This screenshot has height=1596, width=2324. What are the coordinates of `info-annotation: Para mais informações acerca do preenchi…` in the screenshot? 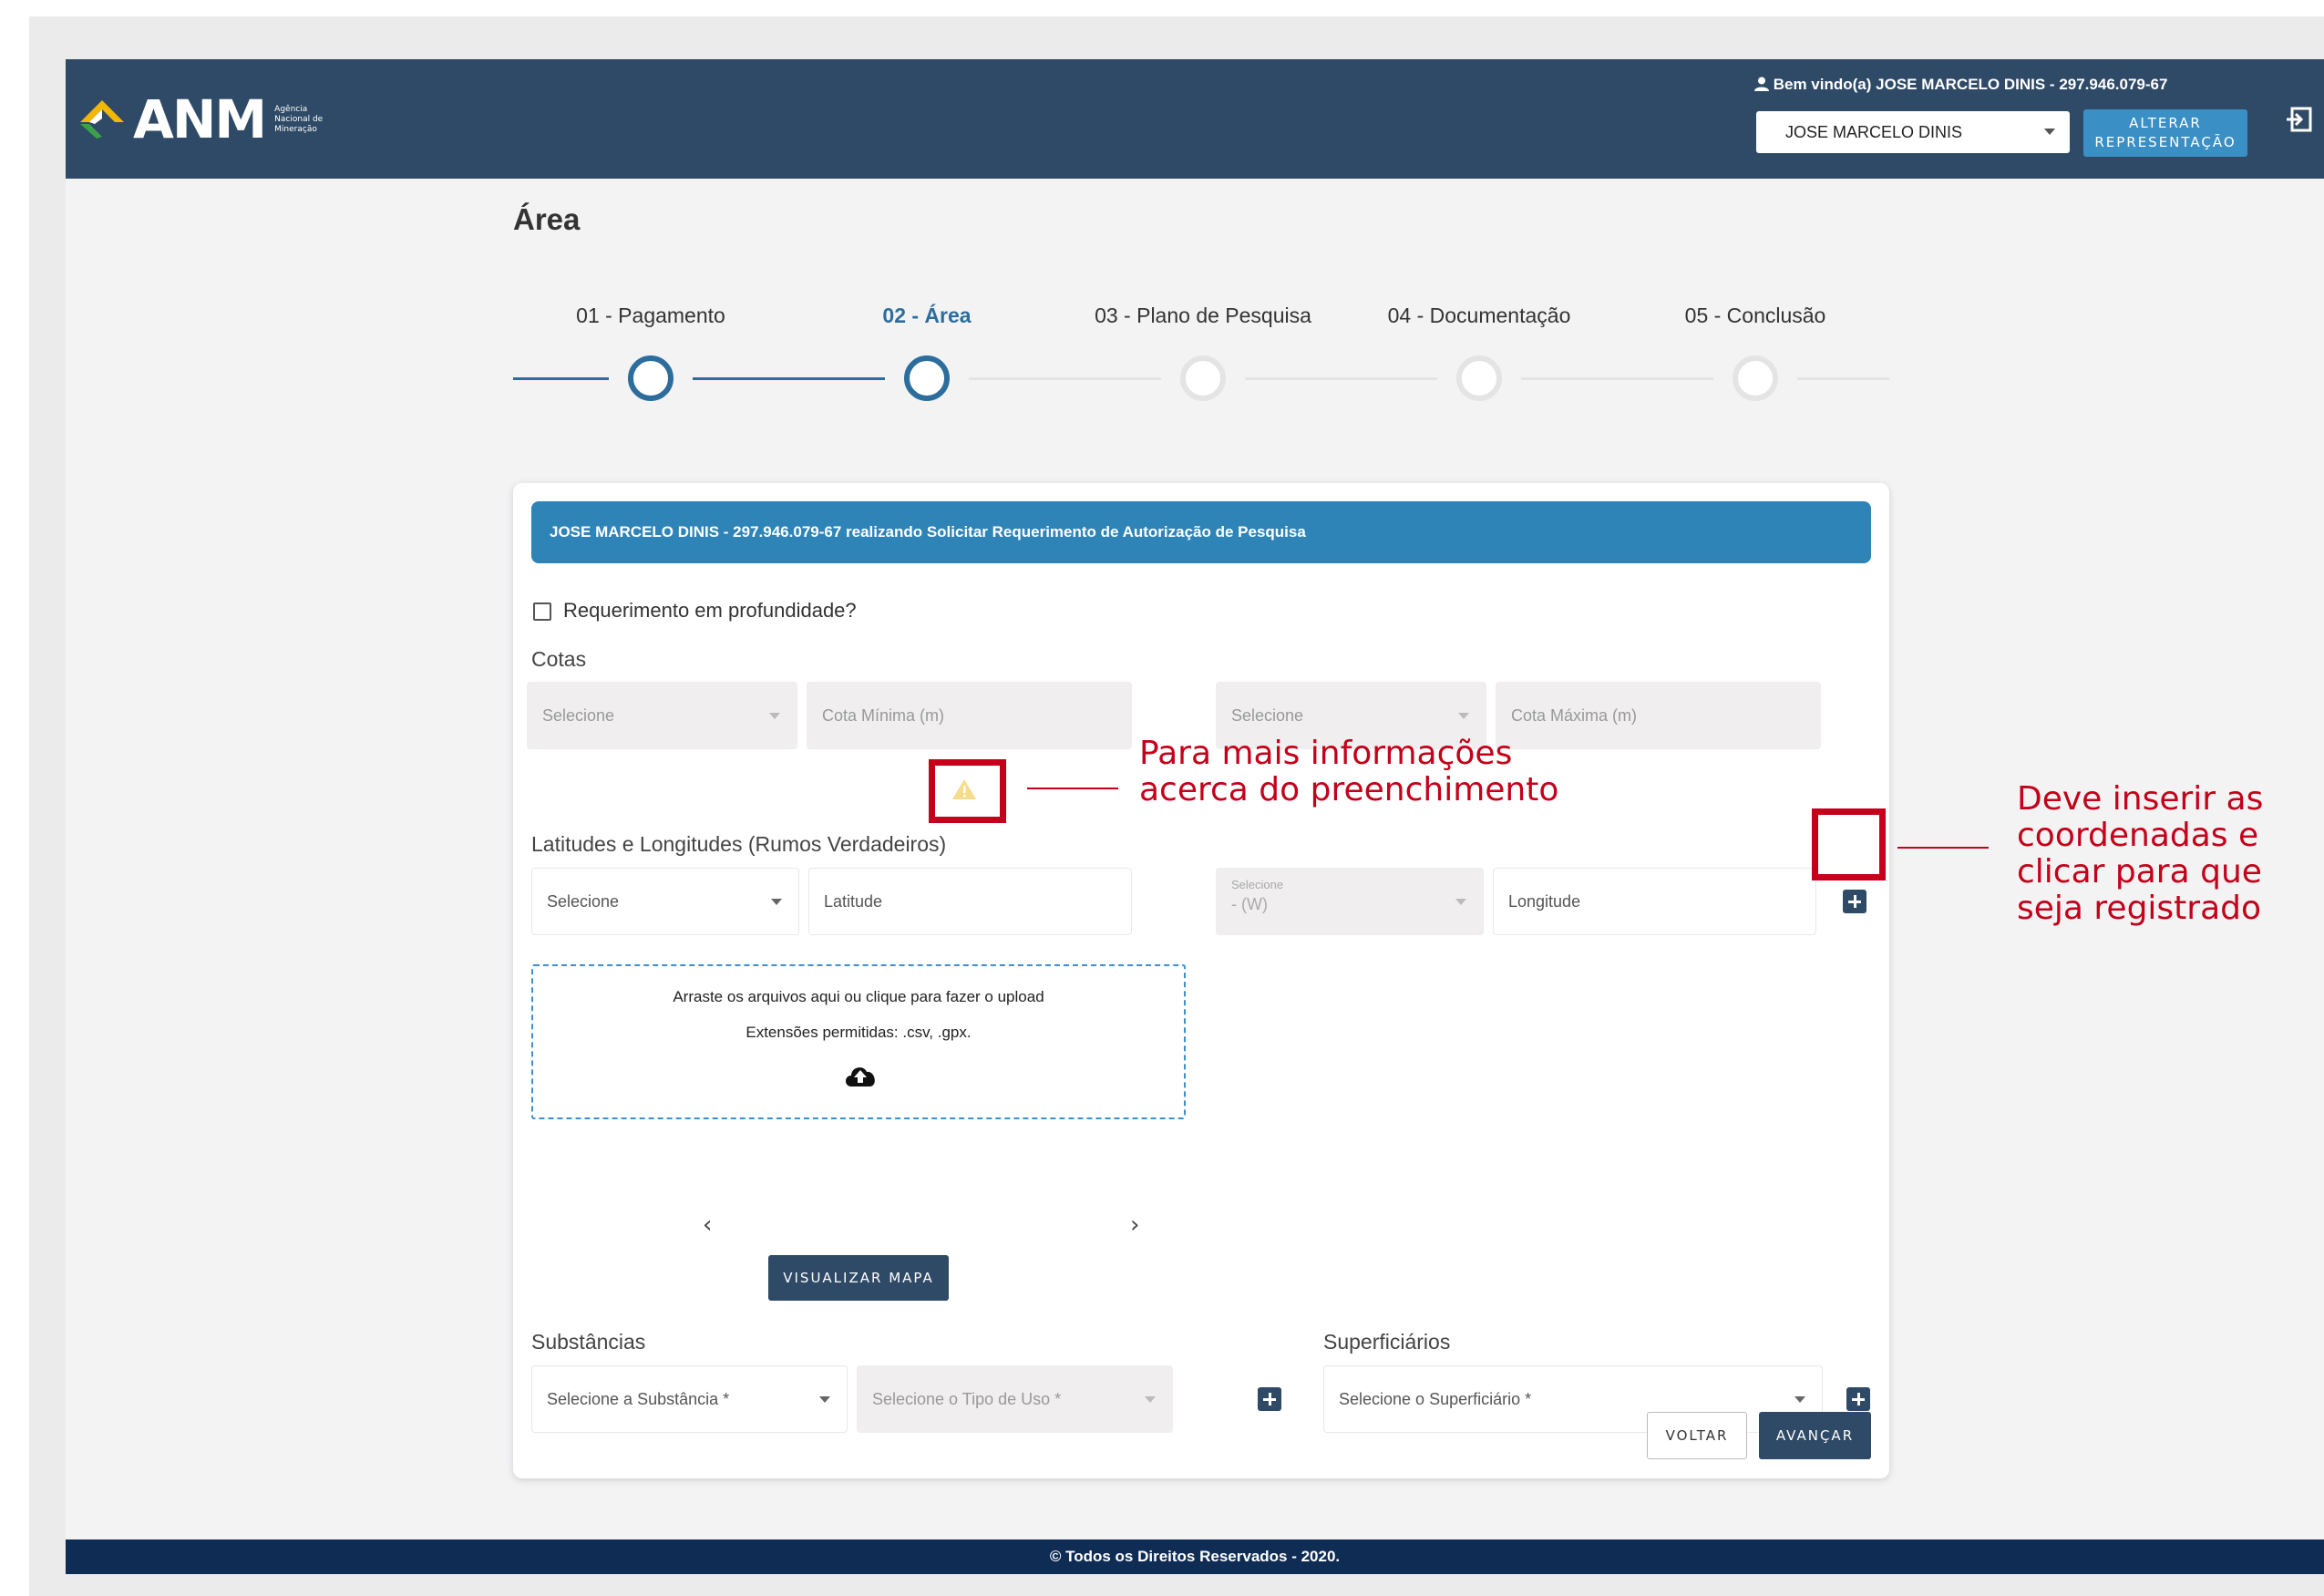 It's located at (1348, 772).